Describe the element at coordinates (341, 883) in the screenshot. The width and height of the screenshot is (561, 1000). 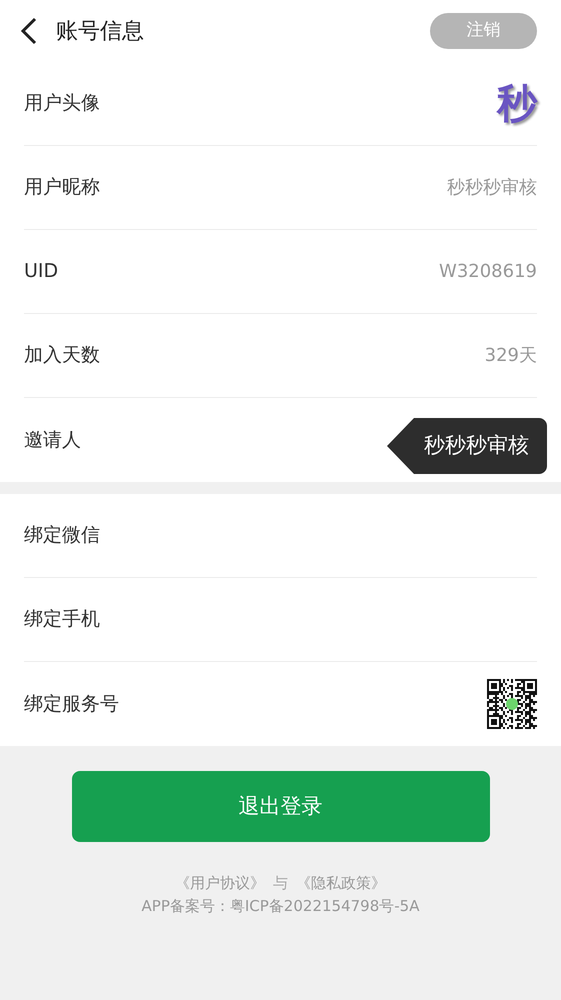
I see `privacy-link: 《隐私政策》` at that location.